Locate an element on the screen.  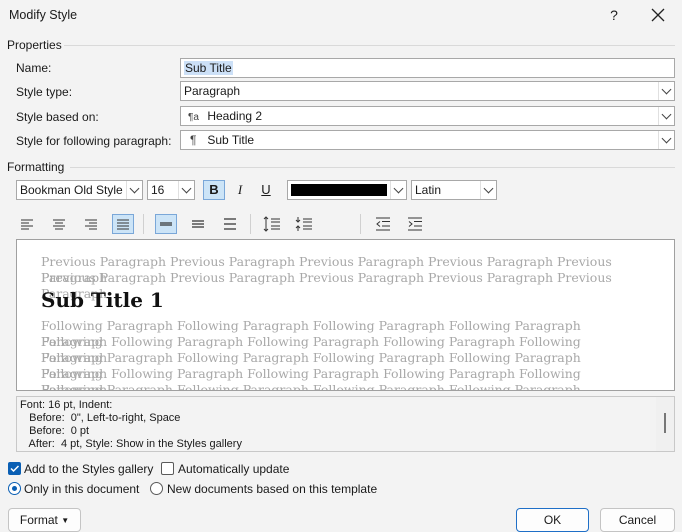
auto-update-checkbox is located at coordinates (167, 468).